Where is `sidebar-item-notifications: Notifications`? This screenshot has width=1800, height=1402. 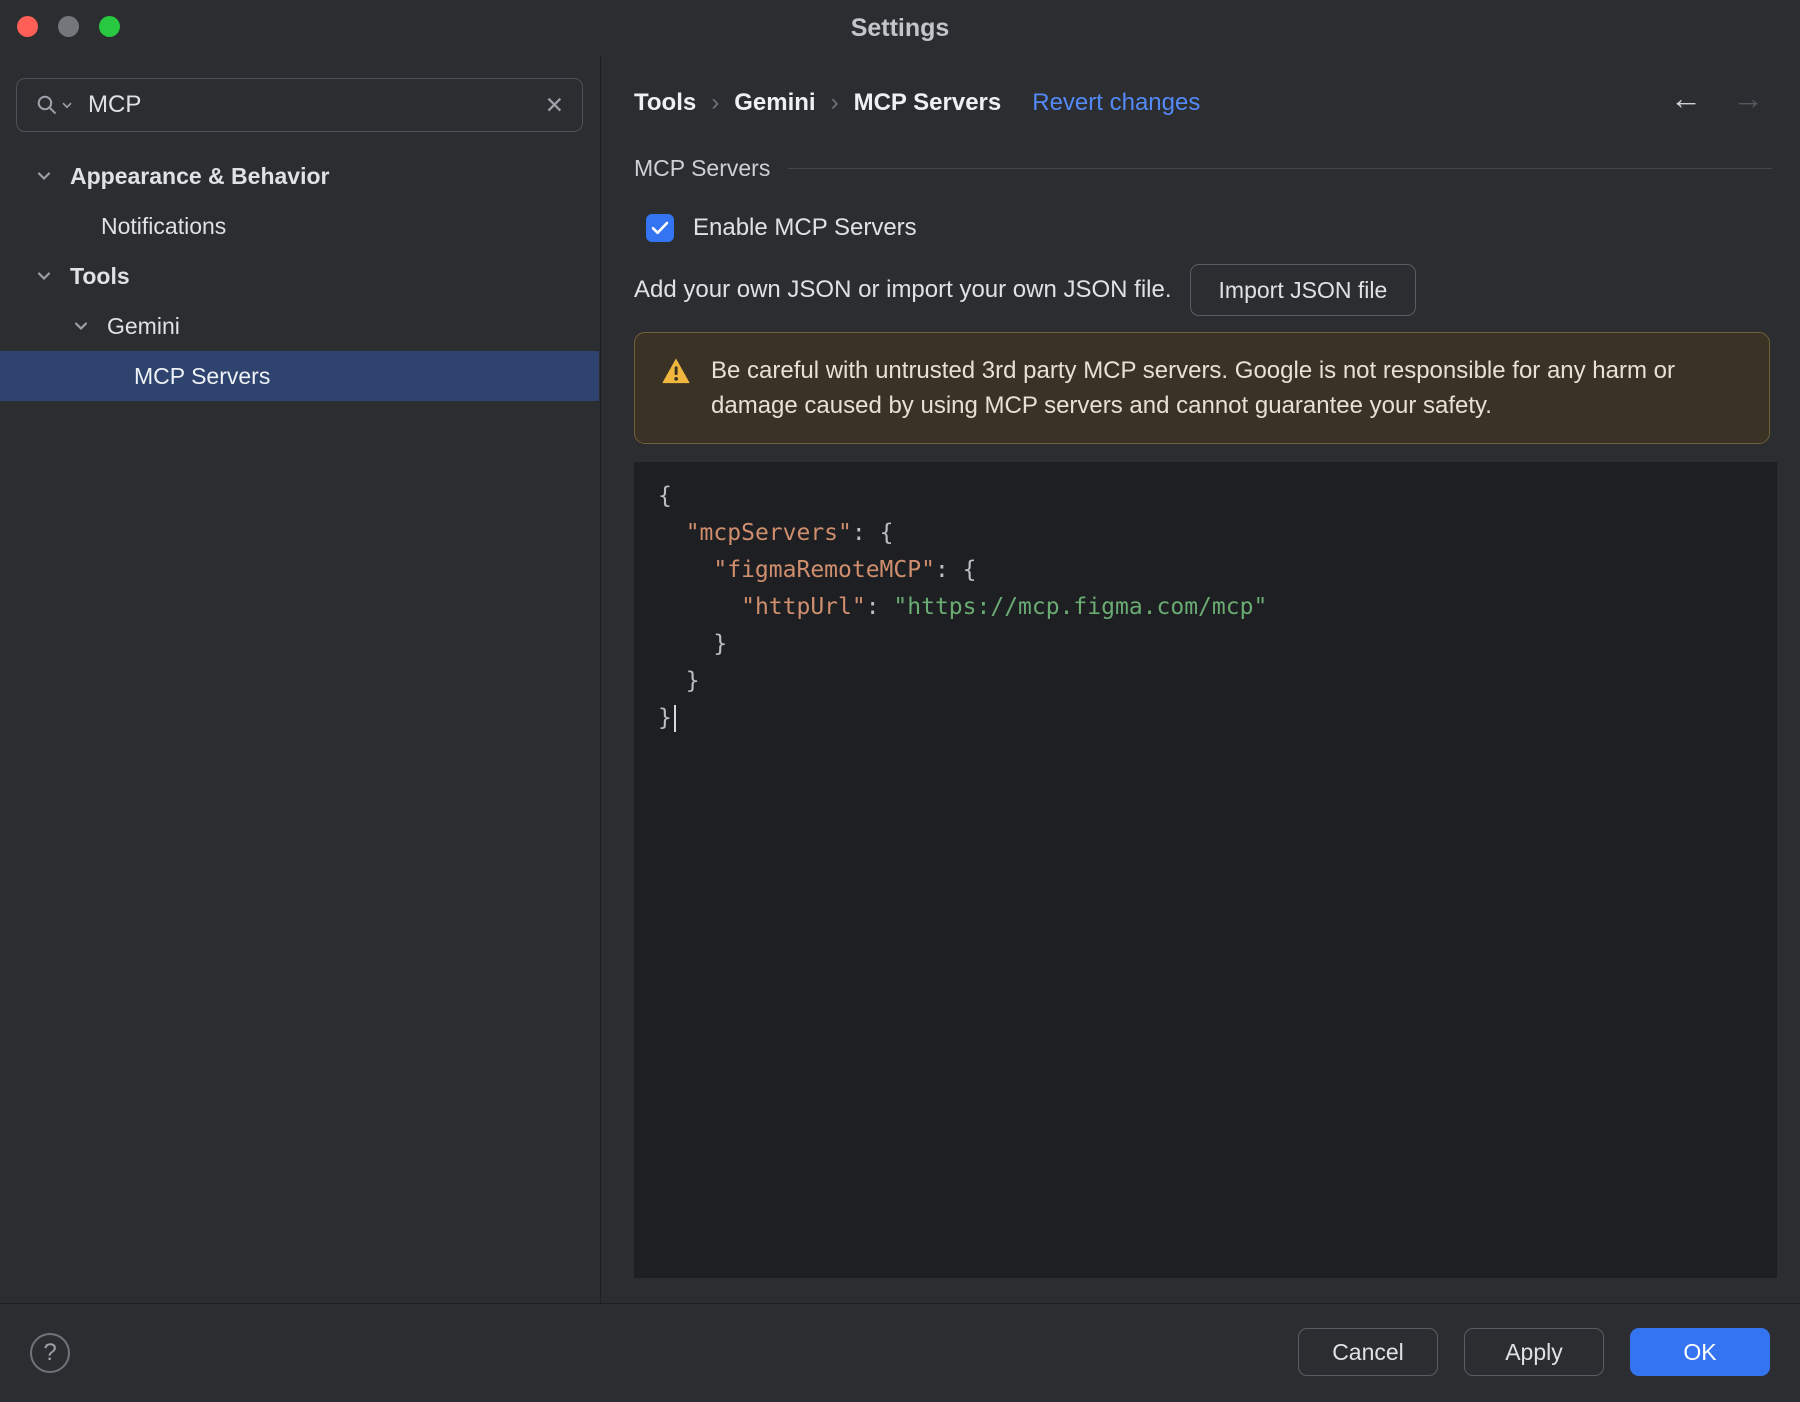 sidebar-item-notifications: Notifications is located at coordinates (299, 226).